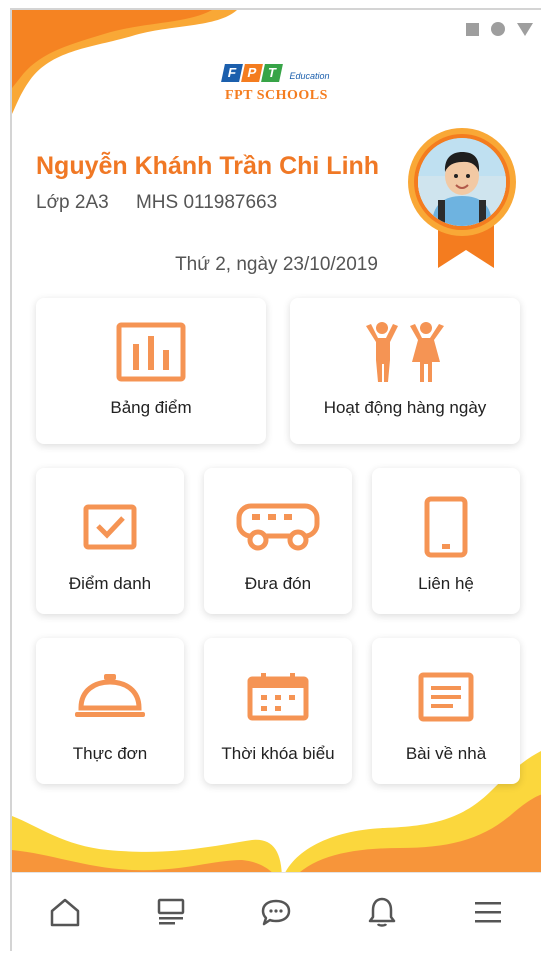 The width and height of the screenshot is (541, 953). I want to click on home-circle-icon, so click(498, 29).